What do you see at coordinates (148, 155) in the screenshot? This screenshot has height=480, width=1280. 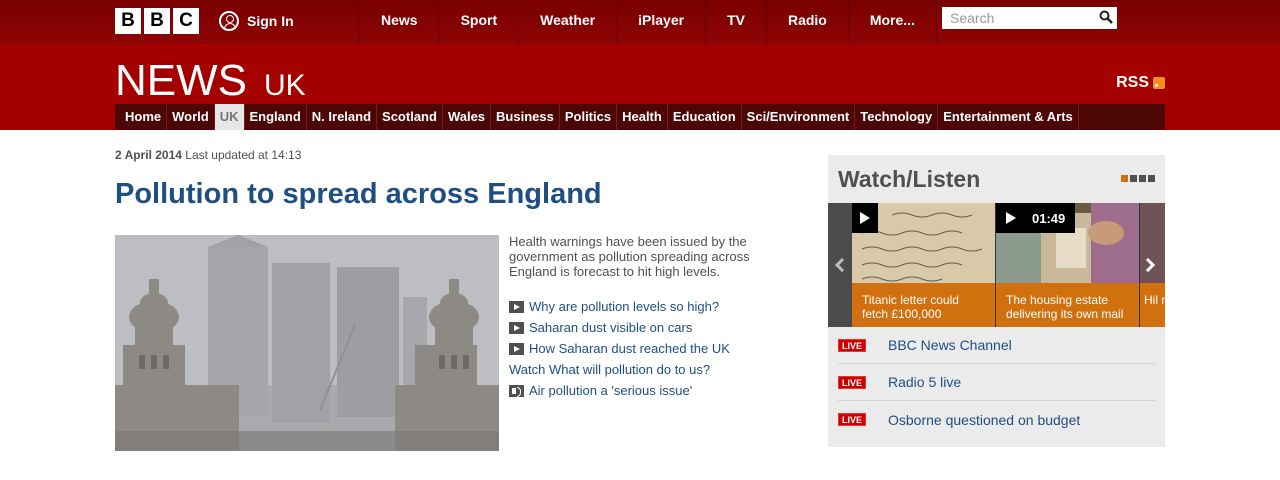 I see `article-date: 2 April 2014` at bounding box center [148, 155].